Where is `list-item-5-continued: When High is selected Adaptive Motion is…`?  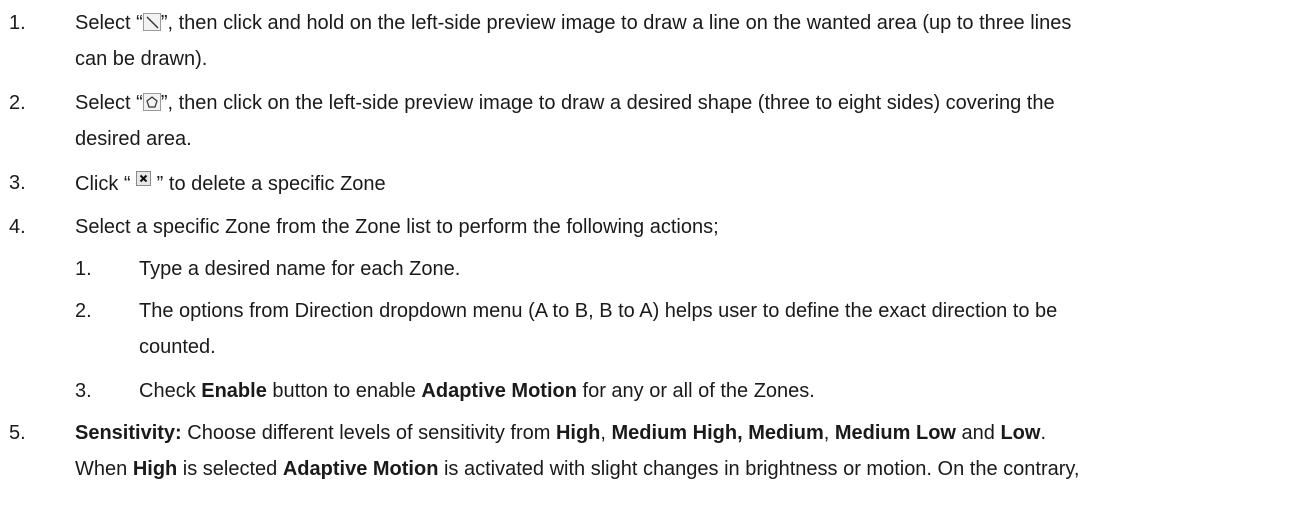
list-item-5-continued: When High is selected Adaptive Motion is… is located at coordinates (577, 469).